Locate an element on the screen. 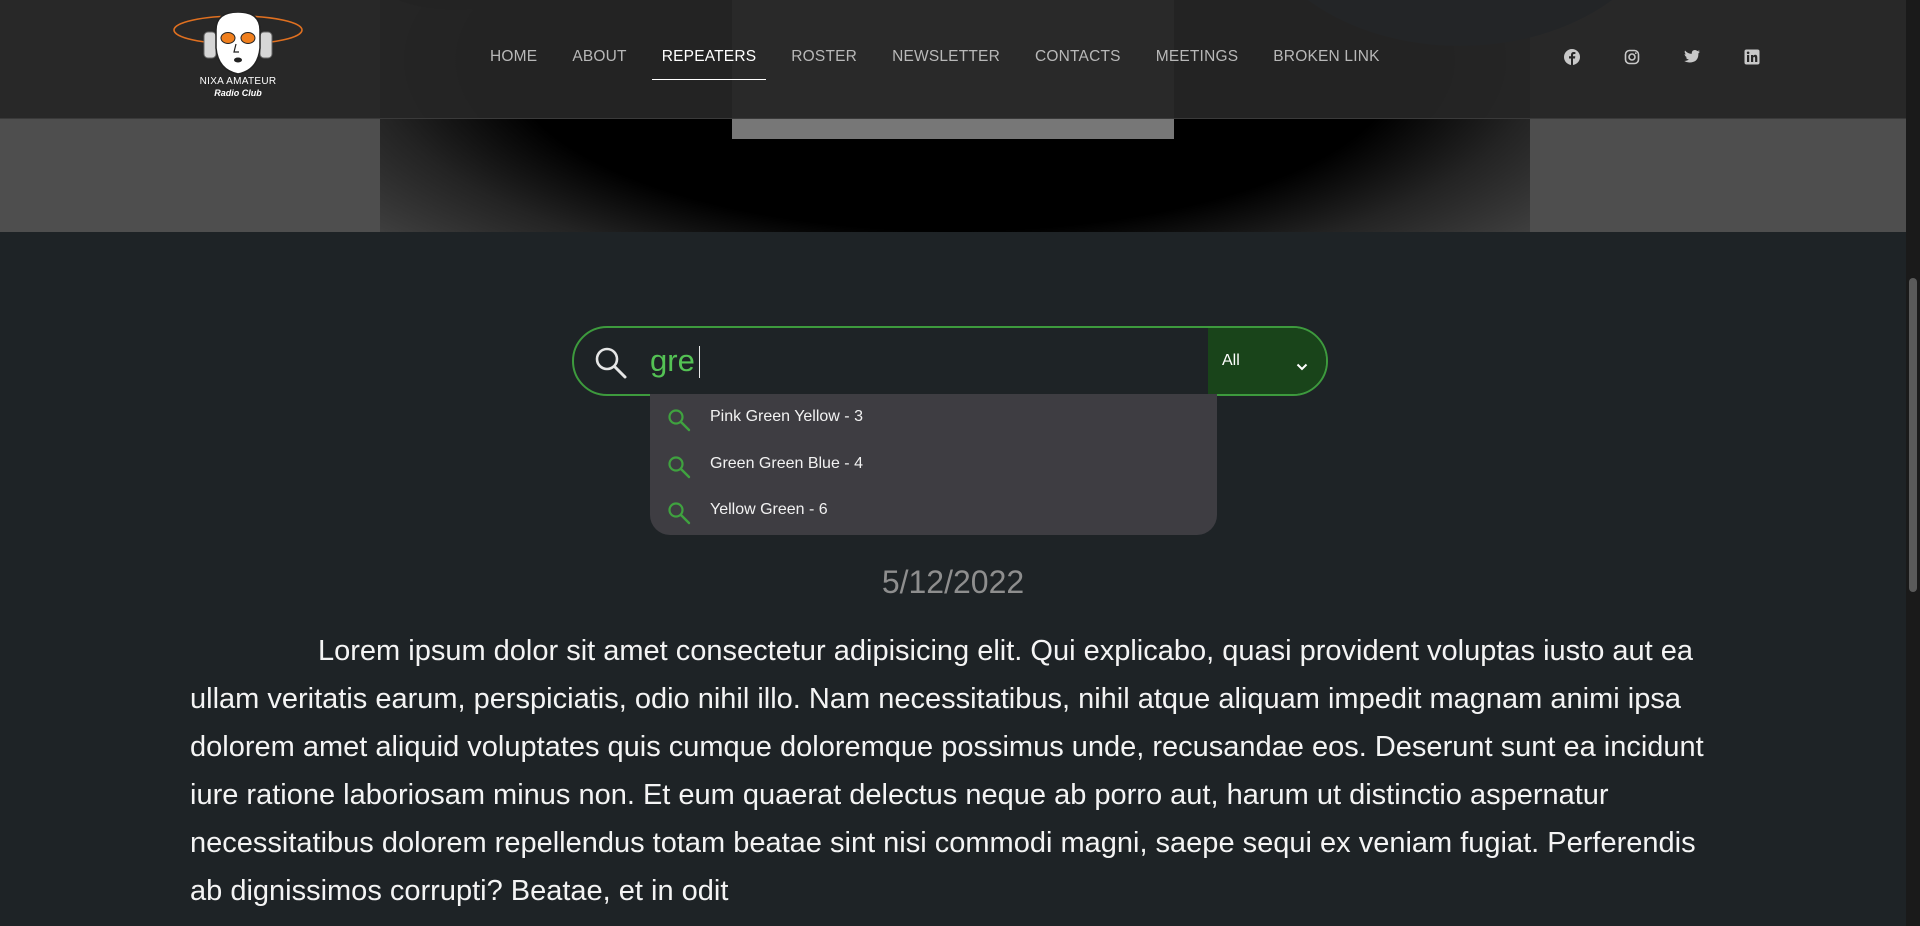  nav-contacts: CONTACTS is located at coordinates (1078, 62).